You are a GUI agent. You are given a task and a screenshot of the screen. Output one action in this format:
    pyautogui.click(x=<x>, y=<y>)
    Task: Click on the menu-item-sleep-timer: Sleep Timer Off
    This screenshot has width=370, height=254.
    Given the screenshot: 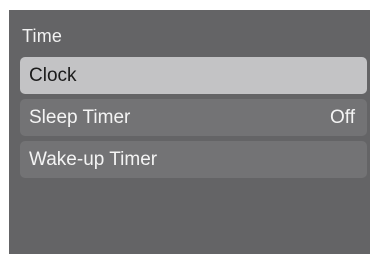 What is the action you would take?
    pyautogui.click(x=193, y=117)
    